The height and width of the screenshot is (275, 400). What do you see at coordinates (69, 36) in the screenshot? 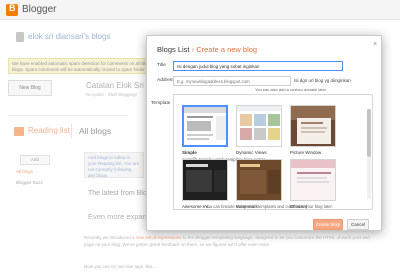
I see `user-blogs-link: elok sri diansari's blogs` at bounding box center [69, 36].